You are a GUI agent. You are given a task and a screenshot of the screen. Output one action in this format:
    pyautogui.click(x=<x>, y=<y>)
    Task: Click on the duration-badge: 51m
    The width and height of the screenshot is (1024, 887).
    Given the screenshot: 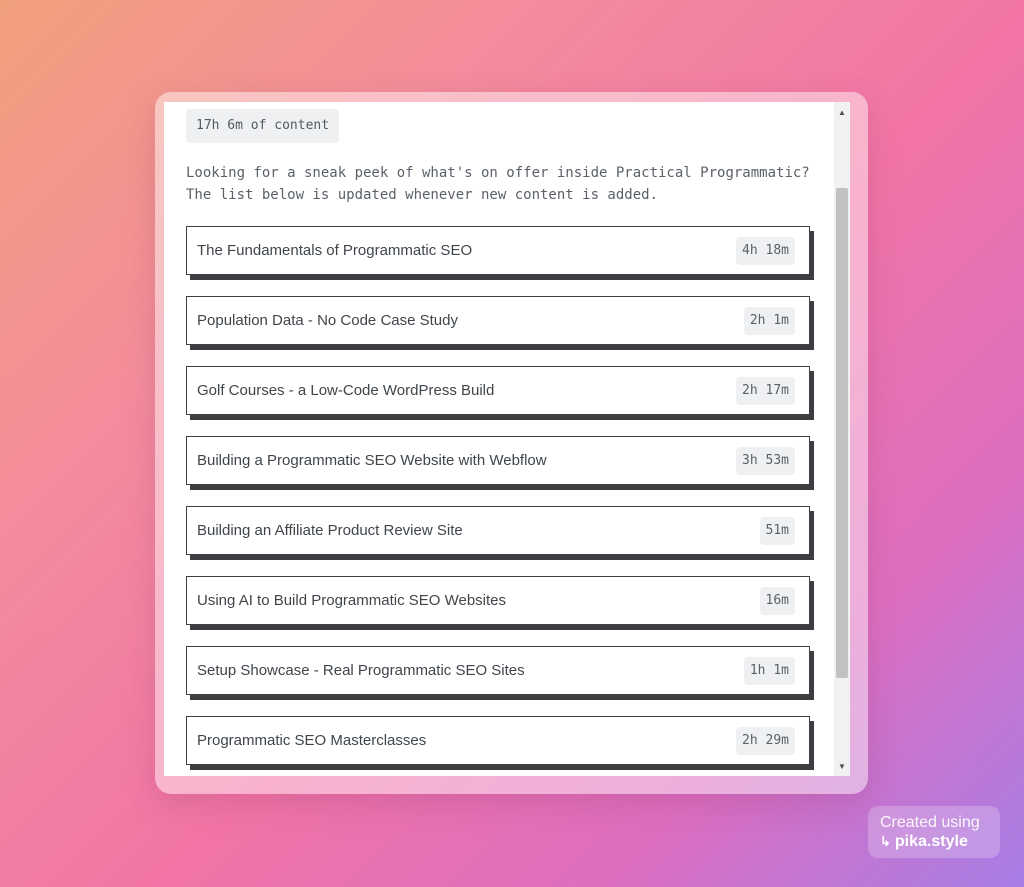 What is the action you would take?
    pyautogui.click(x=777, y=530)
    